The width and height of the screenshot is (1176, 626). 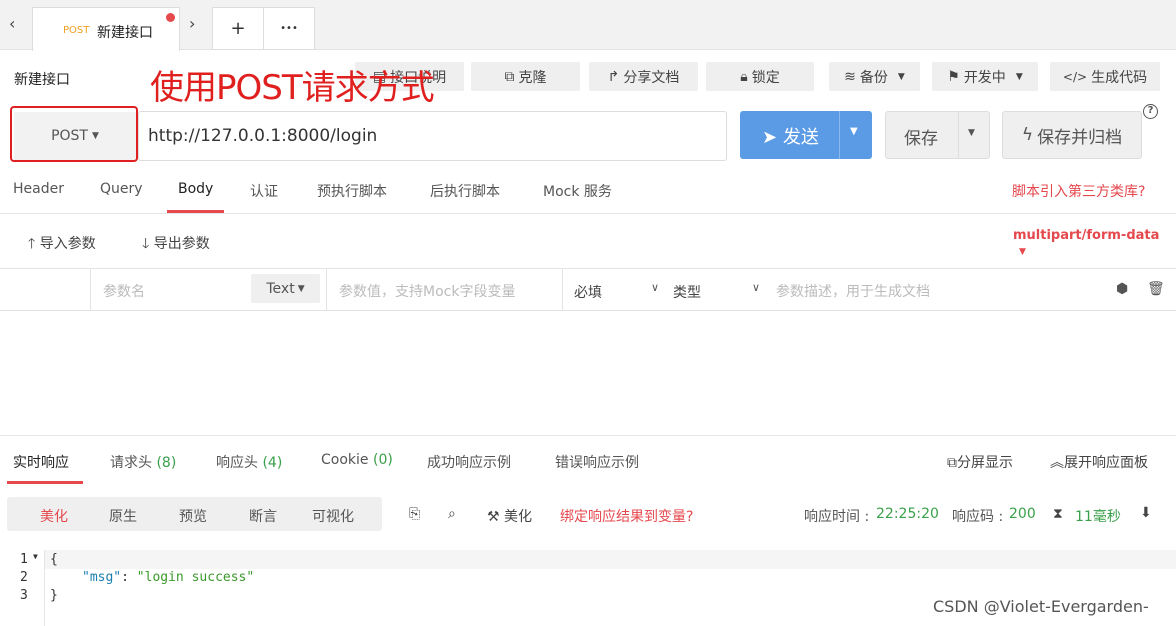 I want to click on import-params-button: 🡑 导入参数, so click(x=62, y=245).